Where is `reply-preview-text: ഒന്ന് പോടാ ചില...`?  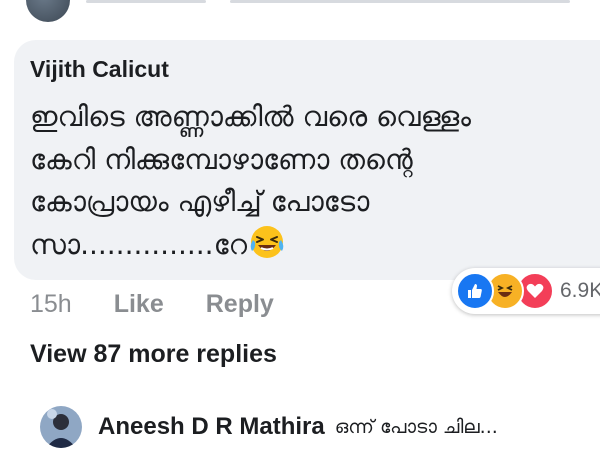 reply-preview-text: ഒന്ന് പോടാ ചില... is located at coordinates (416, 427).